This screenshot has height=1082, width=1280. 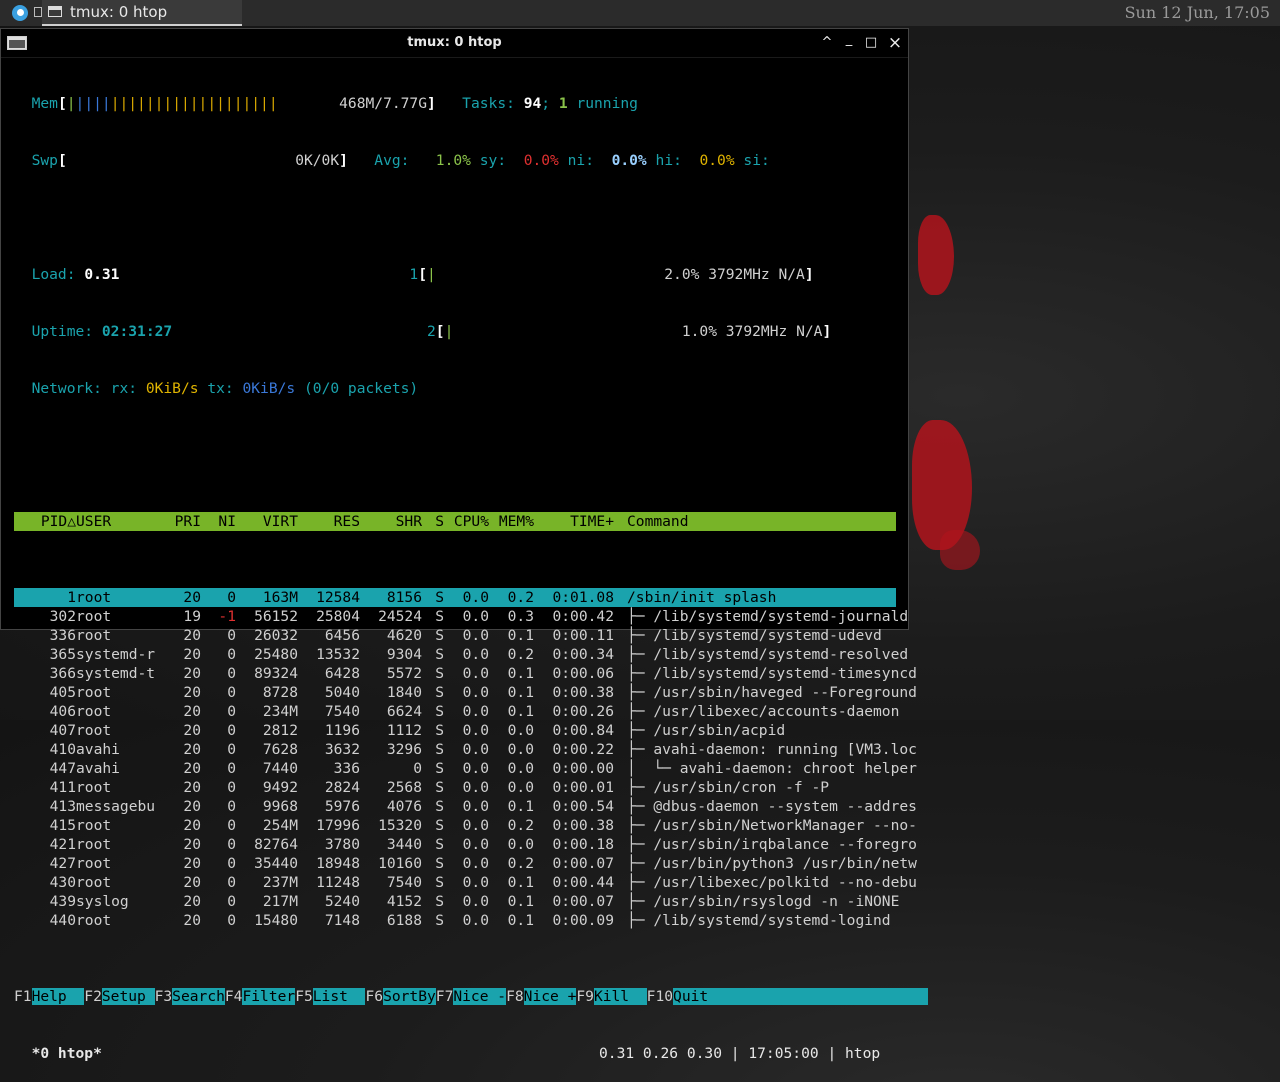 What do you see at coordinates (58, 996) in the screenshot?
I see `fkey-f1-label: Help` at bounding box center [58, 996].